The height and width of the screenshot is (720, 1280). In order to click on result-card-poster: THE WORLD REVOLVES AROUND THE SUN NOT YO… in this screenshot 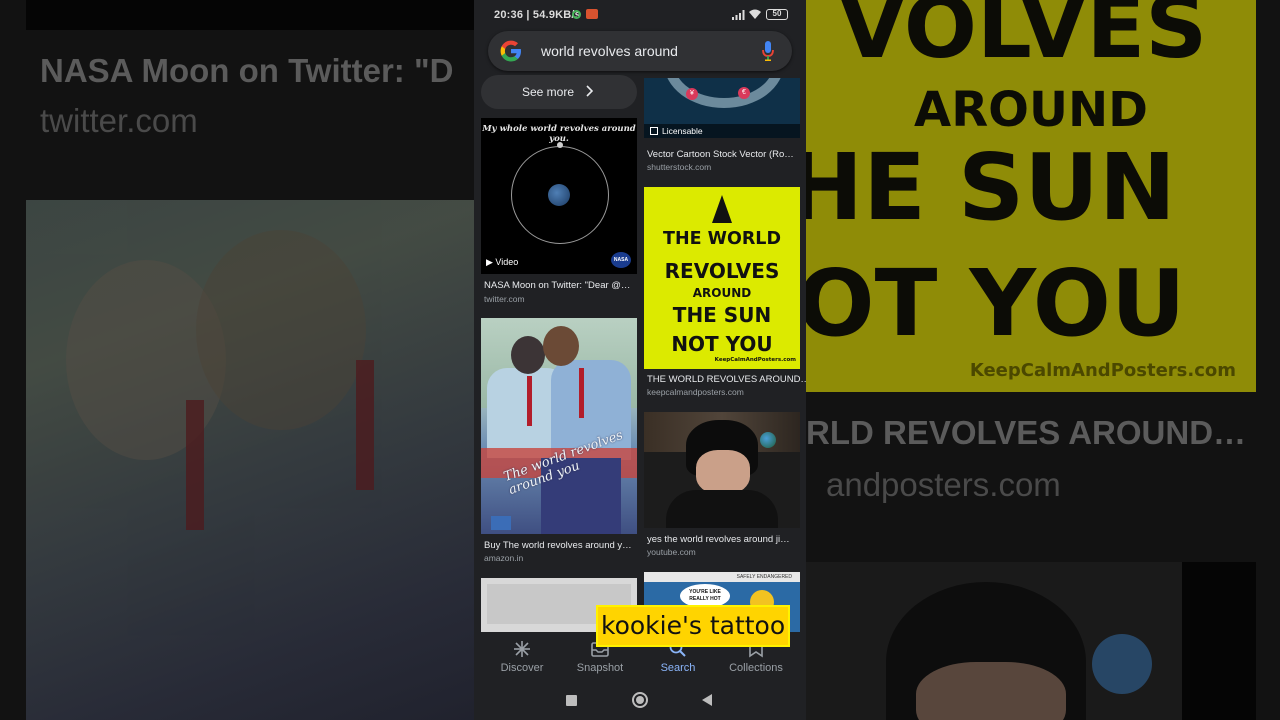, I will do `click(725, 294)`.